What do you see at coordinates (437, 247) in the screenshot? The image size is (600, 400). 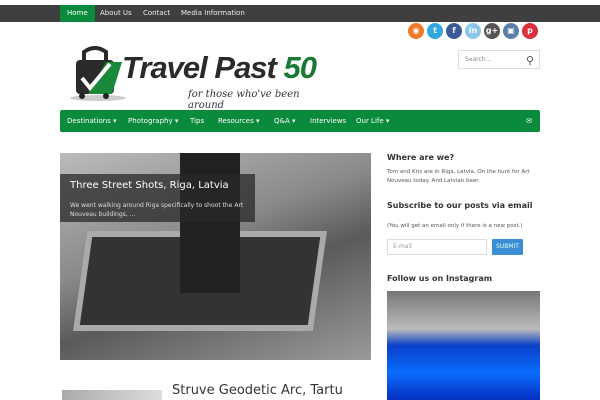 I see `email-input: E-mail` at bounding box center [437, 247].